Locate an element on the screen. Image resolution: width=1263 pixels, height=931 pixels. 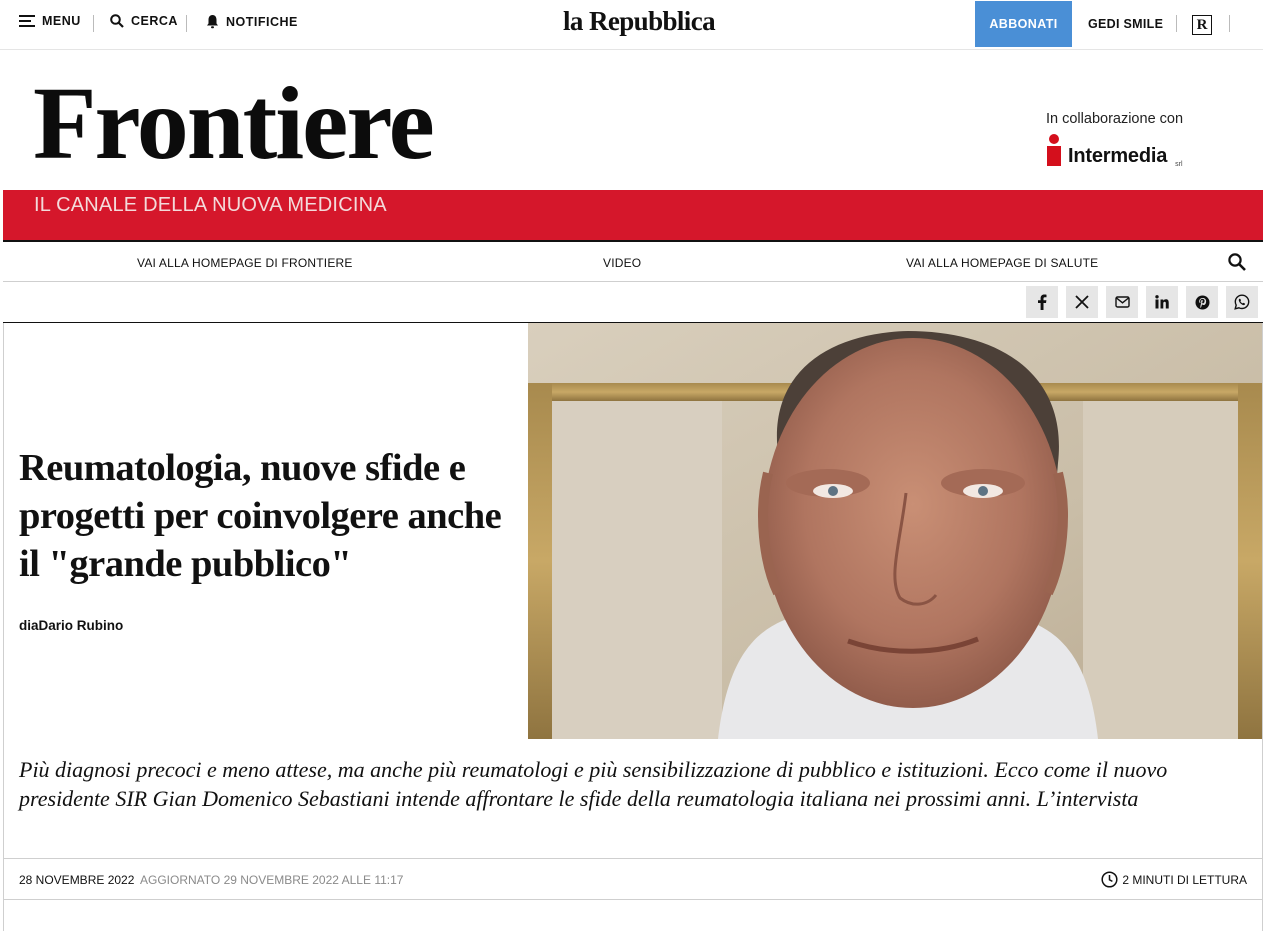
clock-icon is located at coordinates (1109, 879).